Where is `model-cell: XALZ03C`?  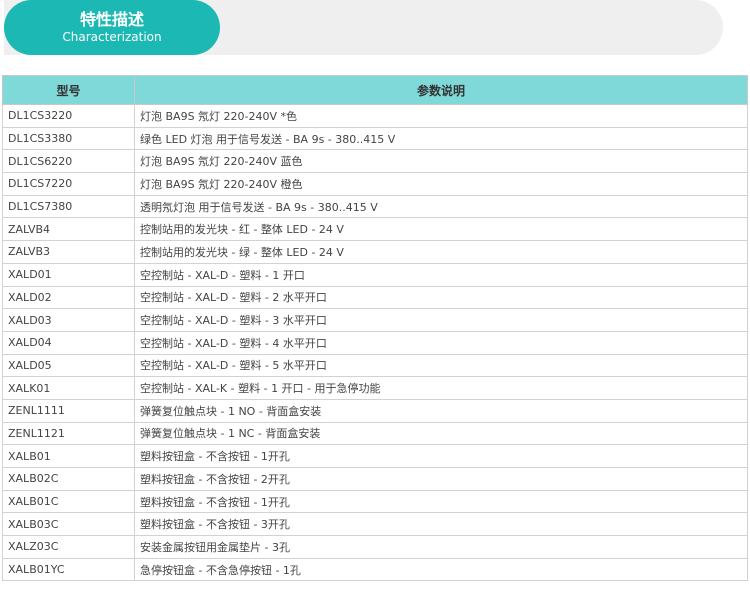 model-cell: XALZ03C is located at coordinates (68, 547).